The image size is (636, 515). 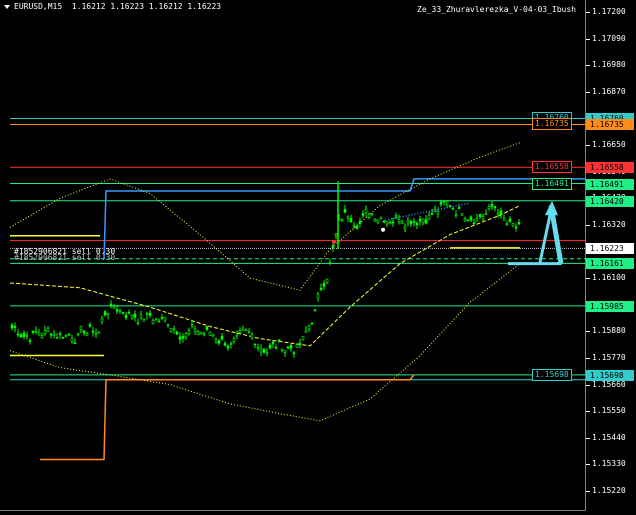 I want to click on axis-tick-label: 1.16650, so click(x=609, y=145).